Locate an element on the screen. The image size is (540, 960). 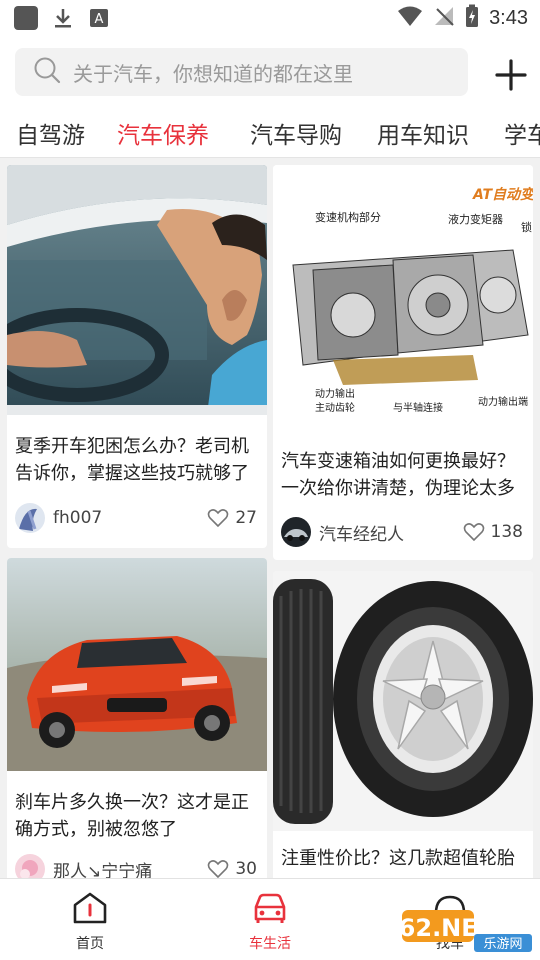
tab-driving-school: 学车 is located at coordinates (522, 133).